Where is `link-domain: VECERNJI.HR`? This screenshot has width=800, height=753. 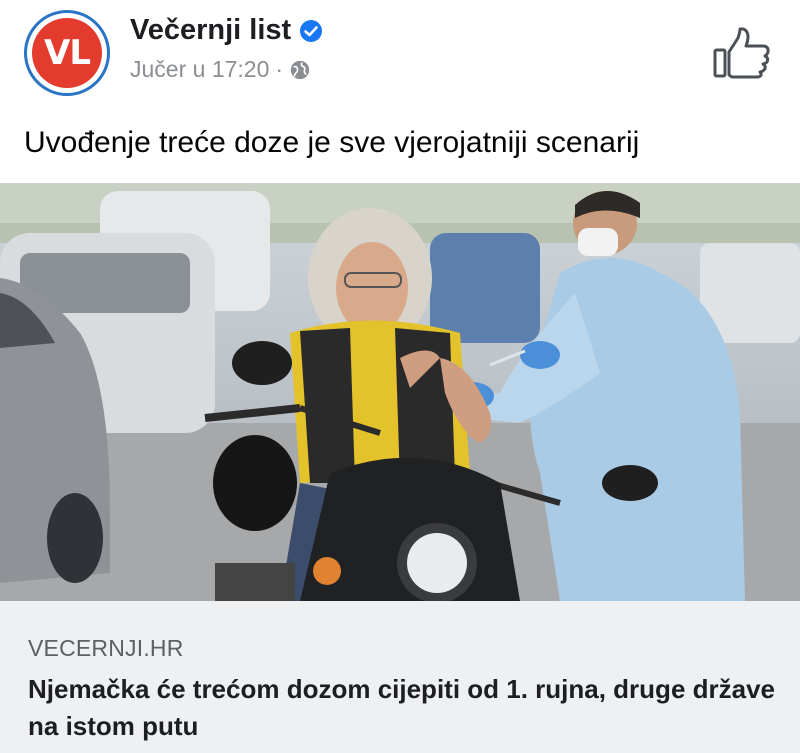 link-domain: VECERNJI.HR is located at coordinates (106, 648).